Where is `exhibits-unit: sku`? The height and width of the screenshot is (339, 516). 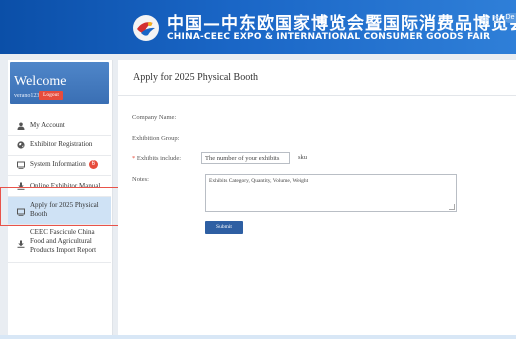
exhibits-unit: sku is located at coordinates (303, 157).